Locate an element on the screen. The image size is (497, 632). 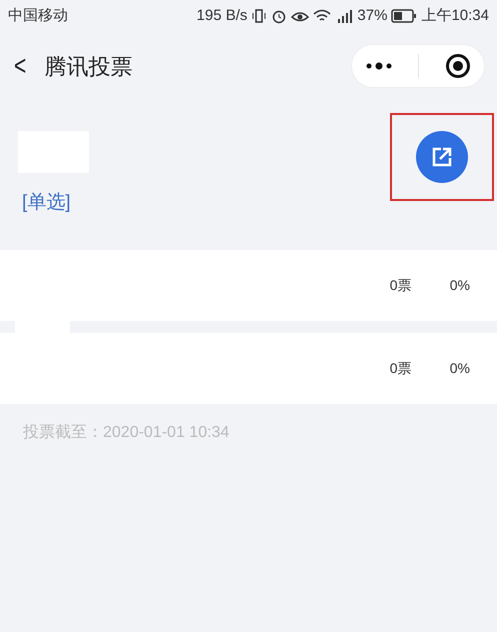
carrier-name: 中国移动 is located at coordinates (38, 16).